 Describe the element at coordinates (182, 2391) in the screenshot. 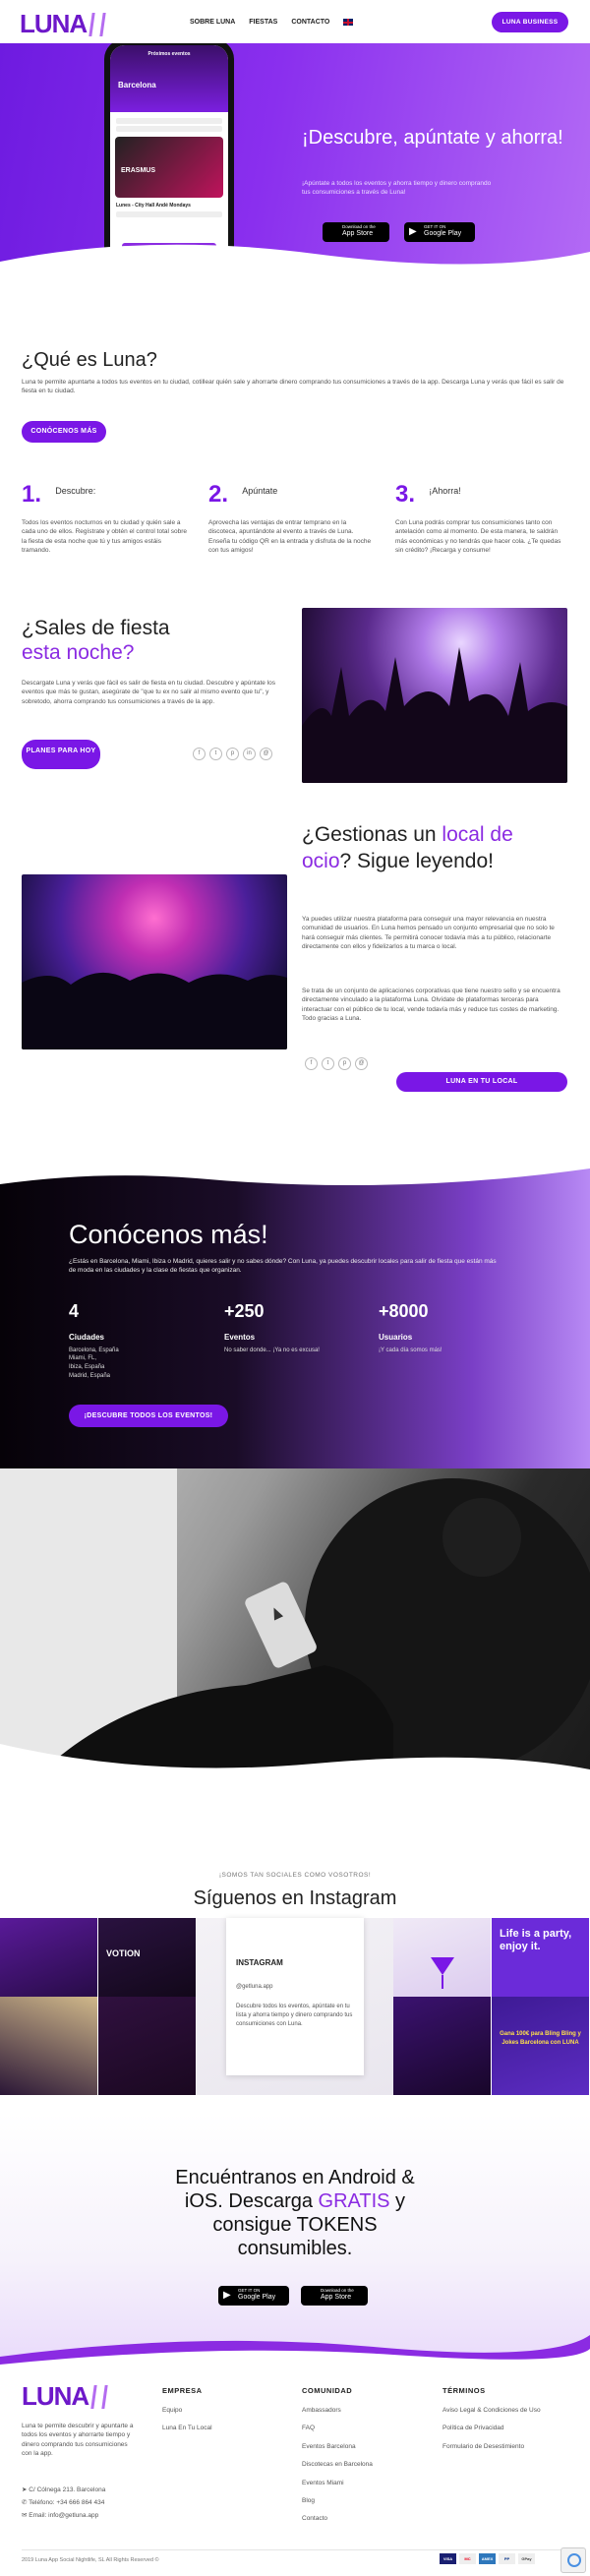

I see `footer-col-heading: EMPRESA` at that location.